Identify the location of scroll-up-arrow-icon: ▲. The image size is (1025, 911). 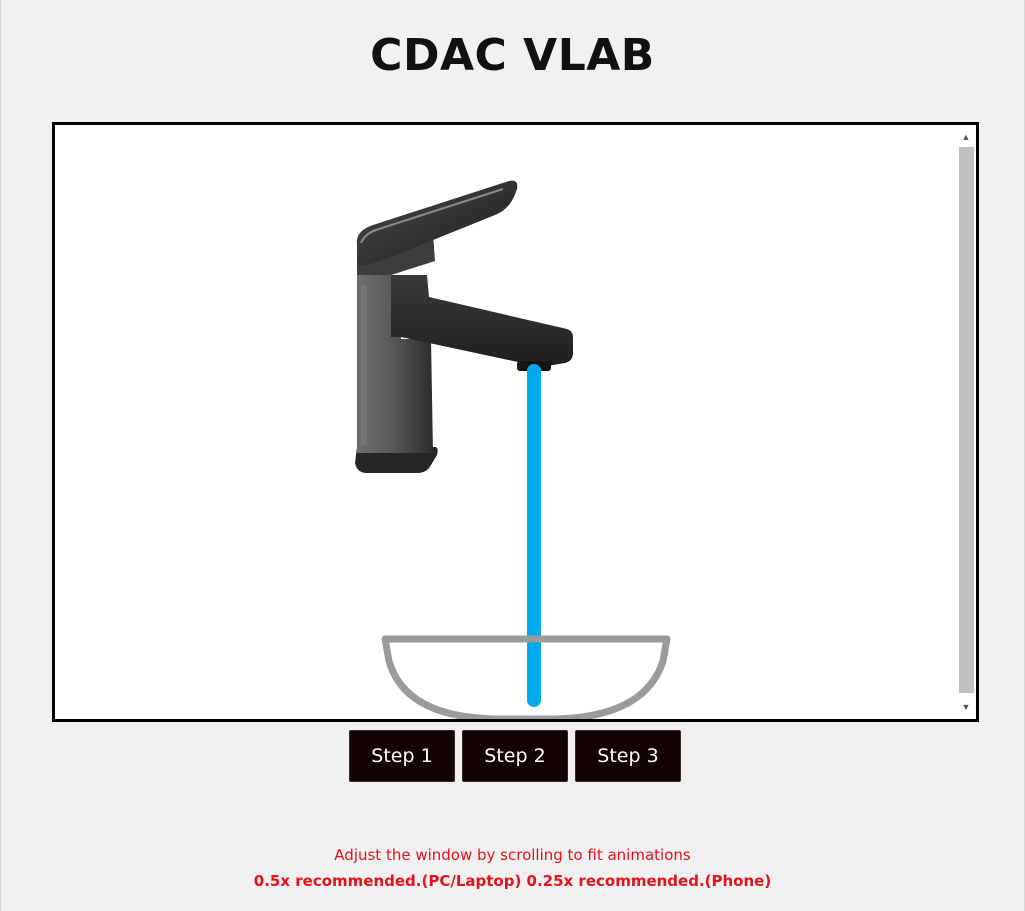
(966, 137).